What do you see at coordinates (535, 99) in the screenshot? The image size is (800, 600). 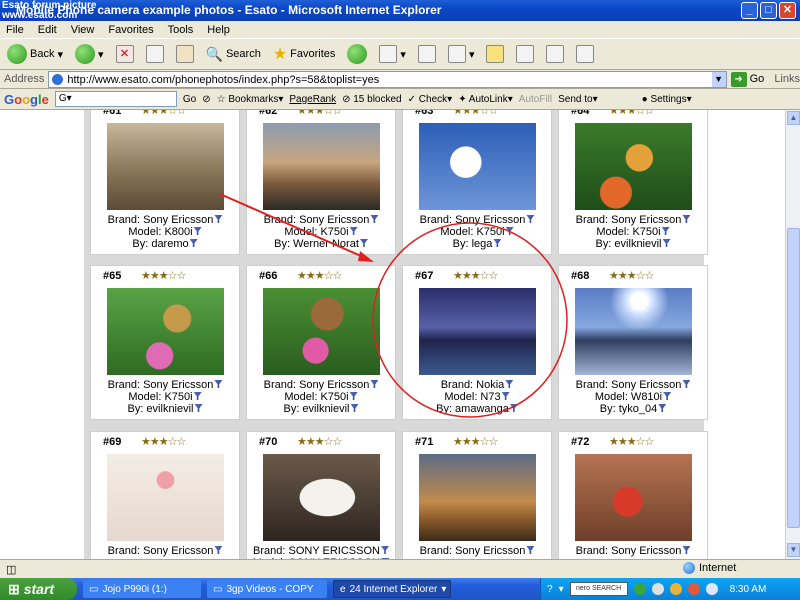 I see `autofill-button: AutoFill` at bounding box center [535, 99].